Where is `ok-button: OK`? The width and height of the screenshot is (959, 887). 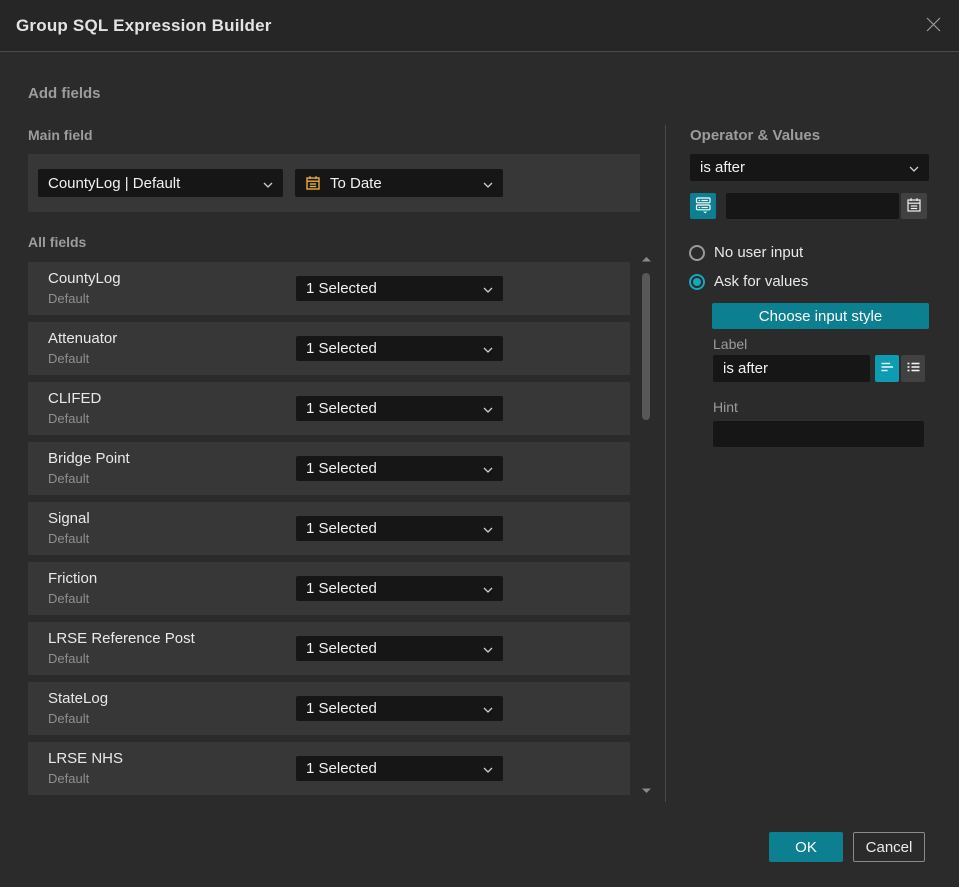
ok-button: OK is located at coordinates (806, 847).